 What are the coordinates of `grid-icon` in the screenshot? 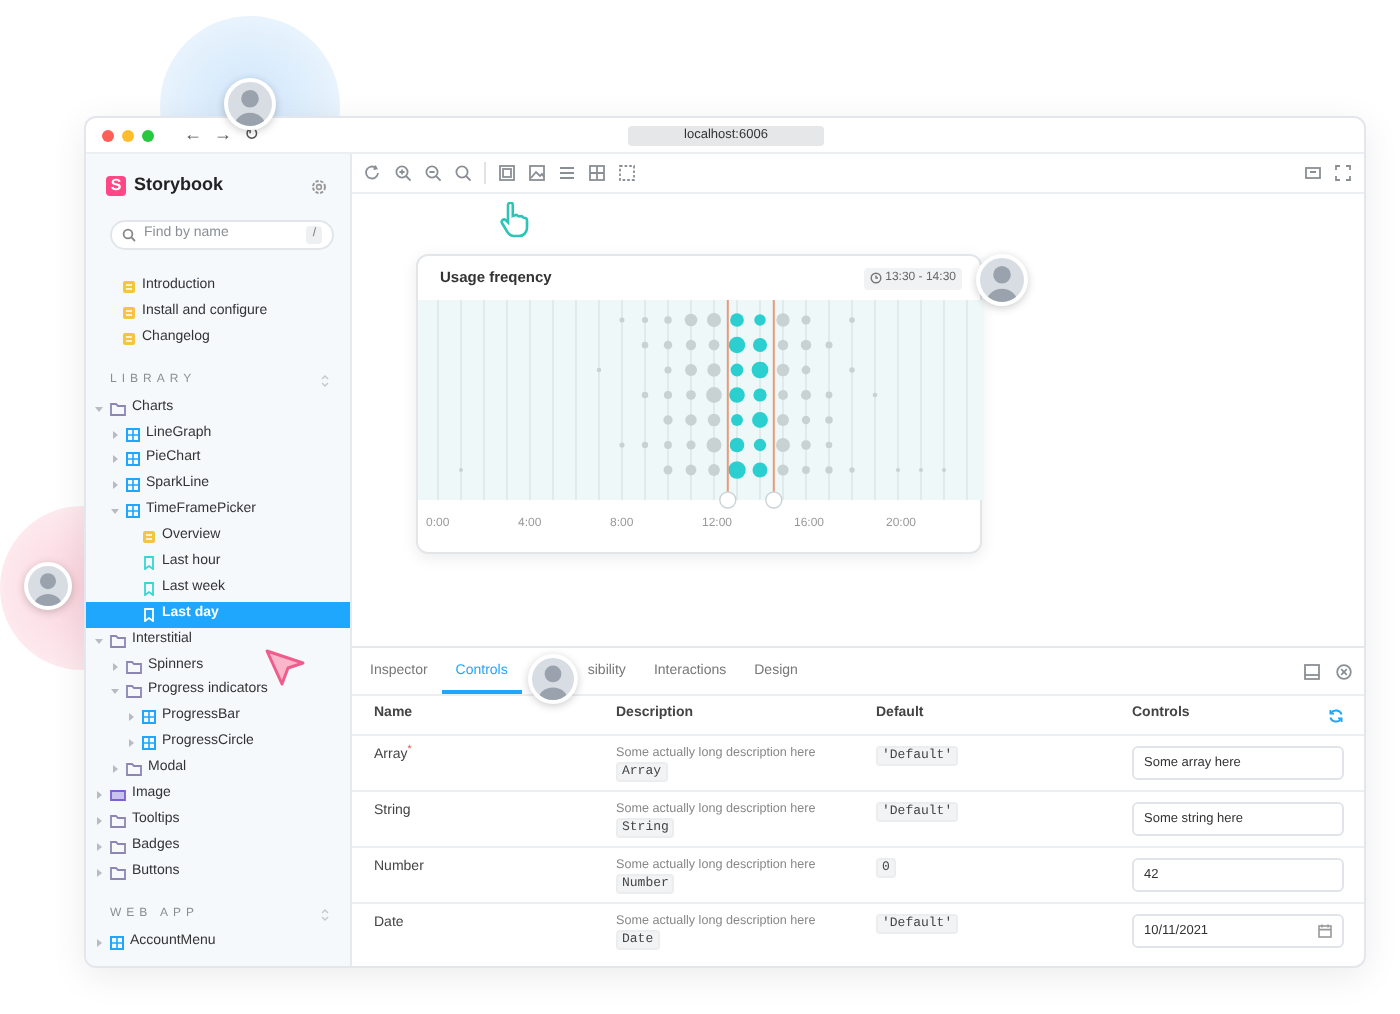 It's located at (597, 173).